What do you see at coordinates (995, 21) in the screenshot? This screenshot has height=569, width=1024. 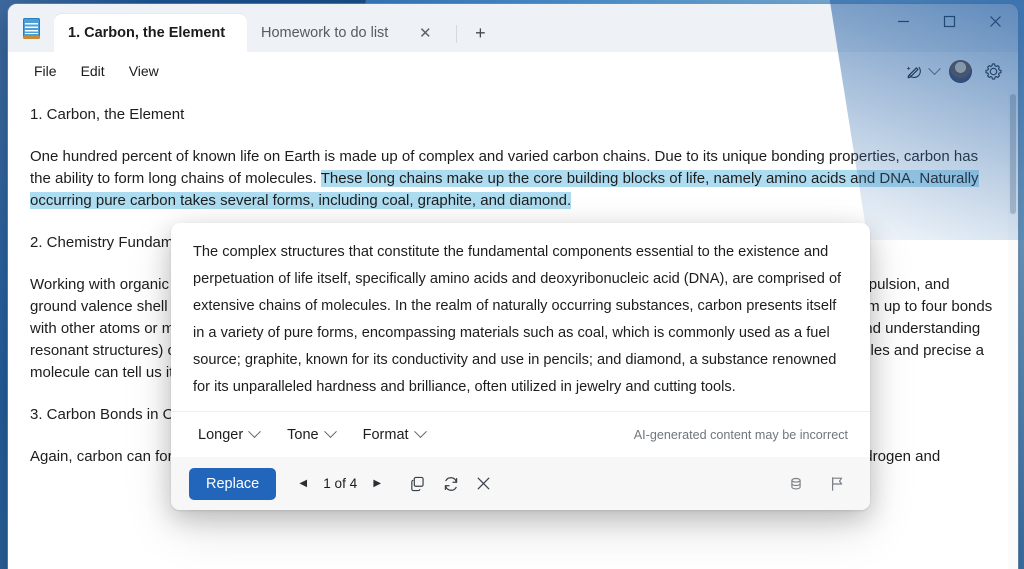 I see `close-icon` at bounding box center [995, 21].